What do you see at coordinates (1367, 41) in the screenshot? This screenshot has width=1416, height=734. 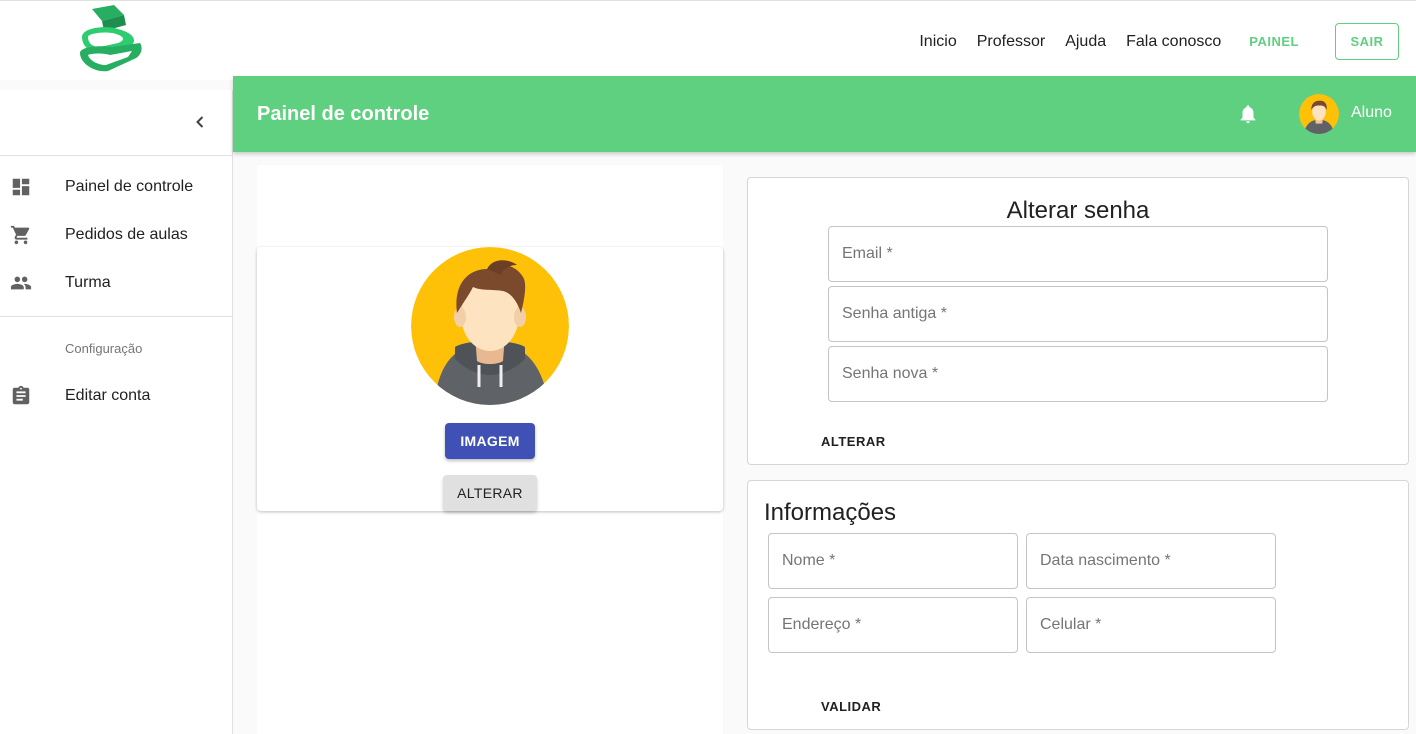 I see `sair-button: SAIR` at bounding box center [1367, 41].